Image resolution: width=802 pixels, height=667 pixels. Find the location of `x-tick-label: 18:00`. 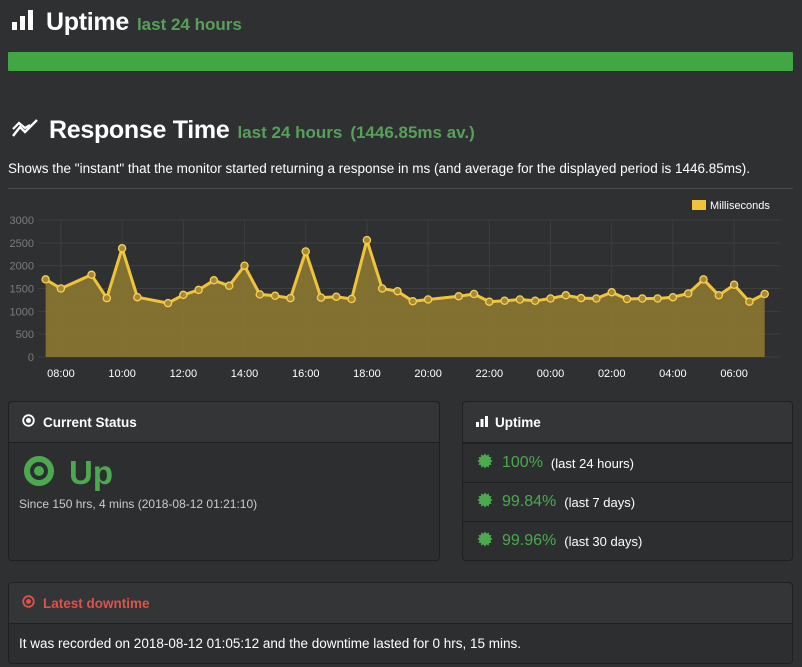

x-tick-label: 18:00 is located at coordinates (367, 374).